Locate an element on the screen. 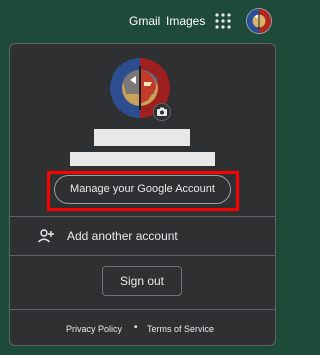  account-email-redacted is located at coordinates (142, 159).